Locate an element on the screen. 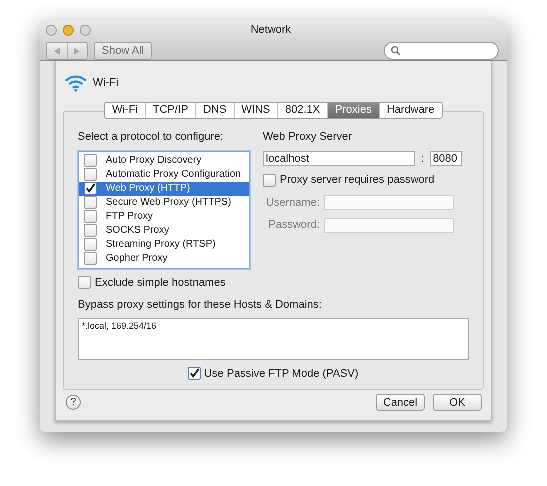  protocol-item: Secure Web Proxy (HTTPS) is located at coordinates (164, 203).